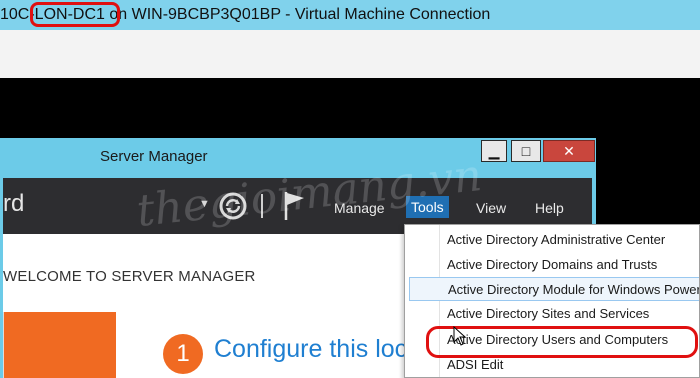 The width and height of the screenshot is (700, 378). What do you see at coordinates (460, 338) in the screenshot?
I see `mouse-pointer-icon` at bounding box center [460, 338].